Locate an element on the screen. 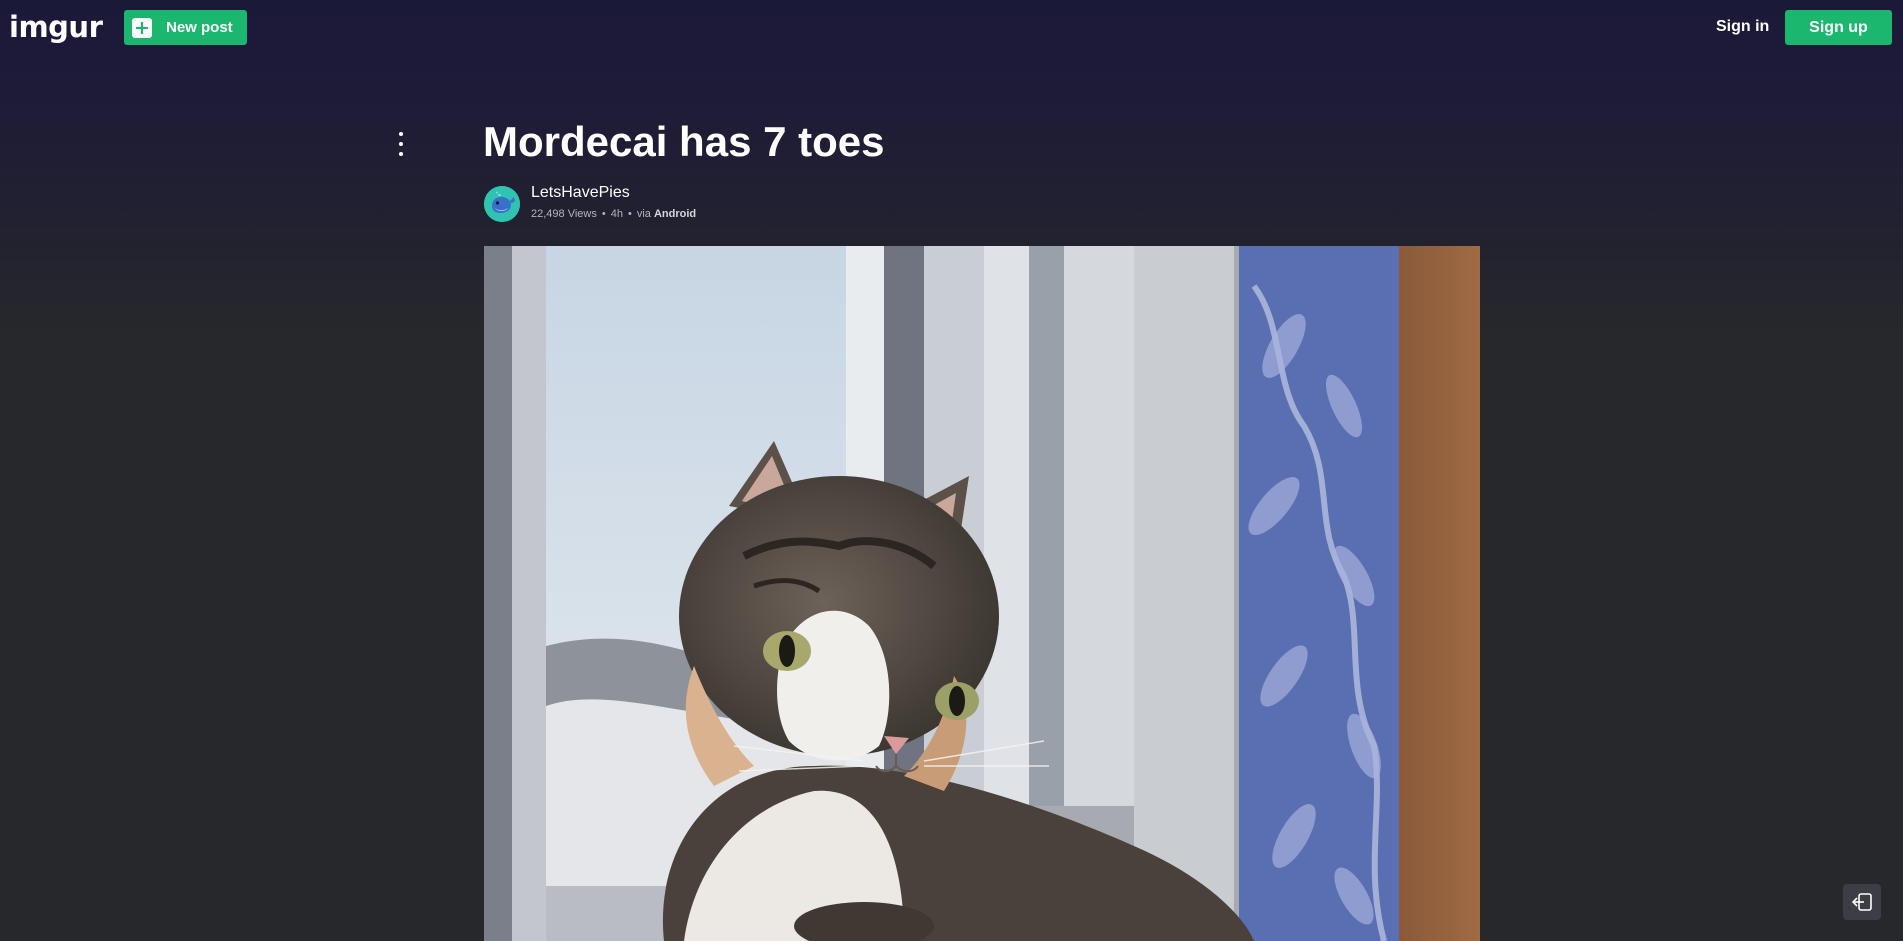 The width and height of the screenshot is (1903, 941). via-platform: Android is located at coordinates (675, 214).